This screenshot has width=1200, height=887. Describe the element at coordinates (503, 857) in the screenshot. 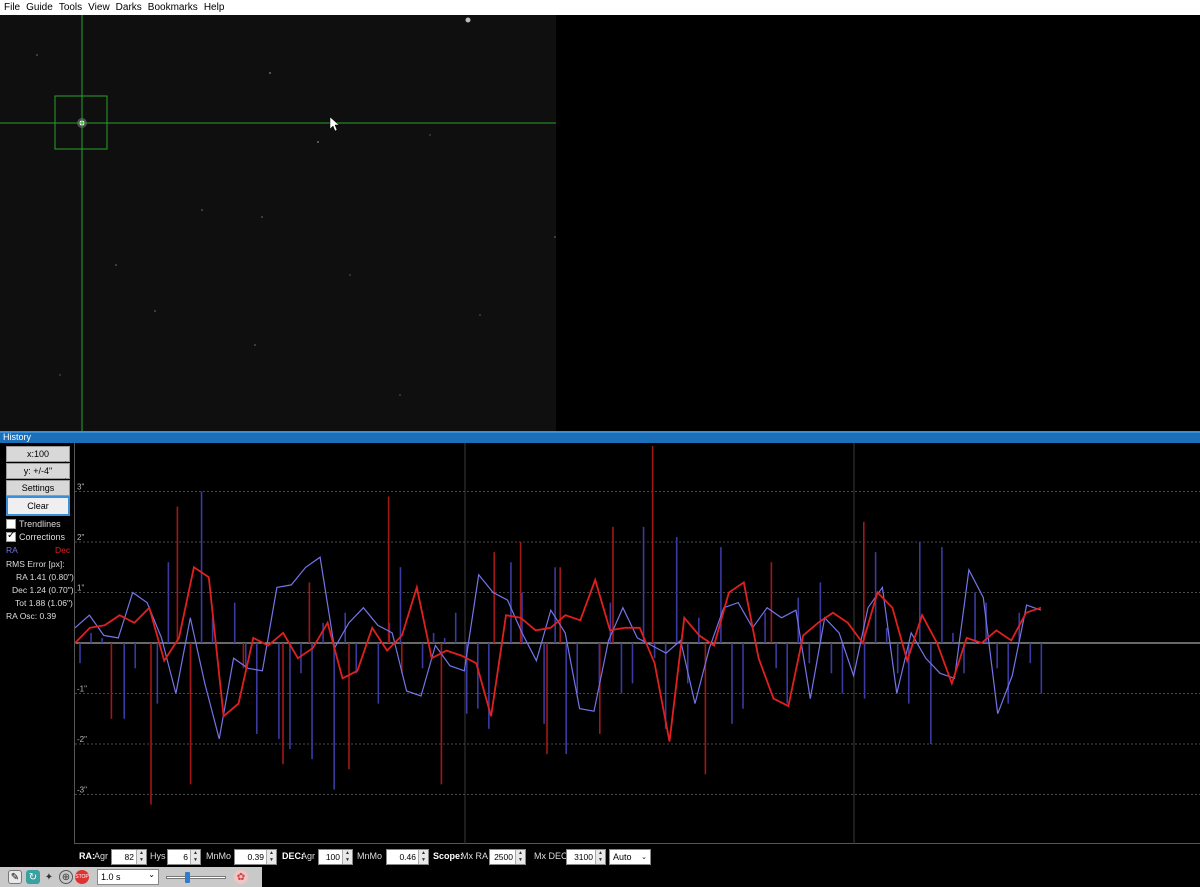

I see `mx-ra-value: 2500` at that location.